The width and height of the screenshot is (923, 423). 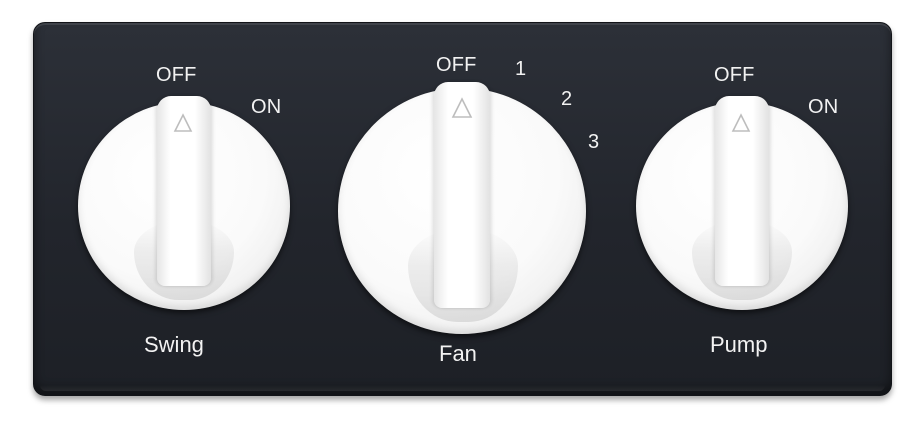 I want to click on swing-knob-name: Swing, so click(x=174, y=344).